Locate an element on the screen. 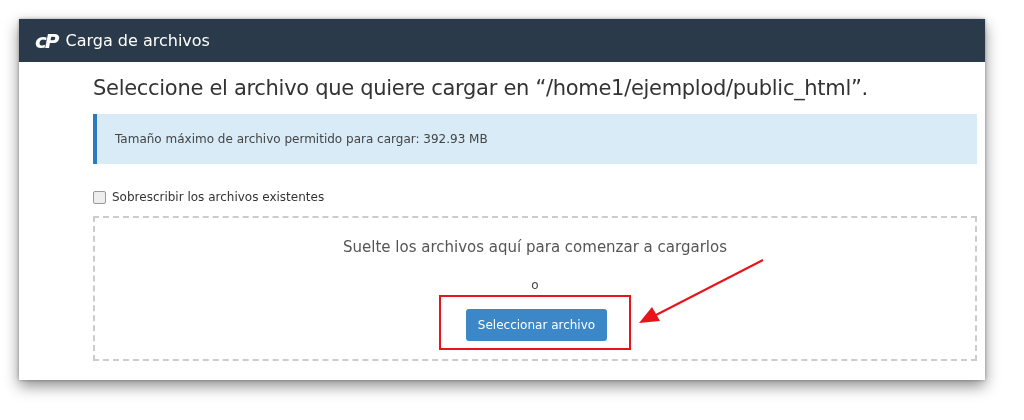  checkbox-label: Sobrescribir los archivos existentes is located at coordinates (218, 197).